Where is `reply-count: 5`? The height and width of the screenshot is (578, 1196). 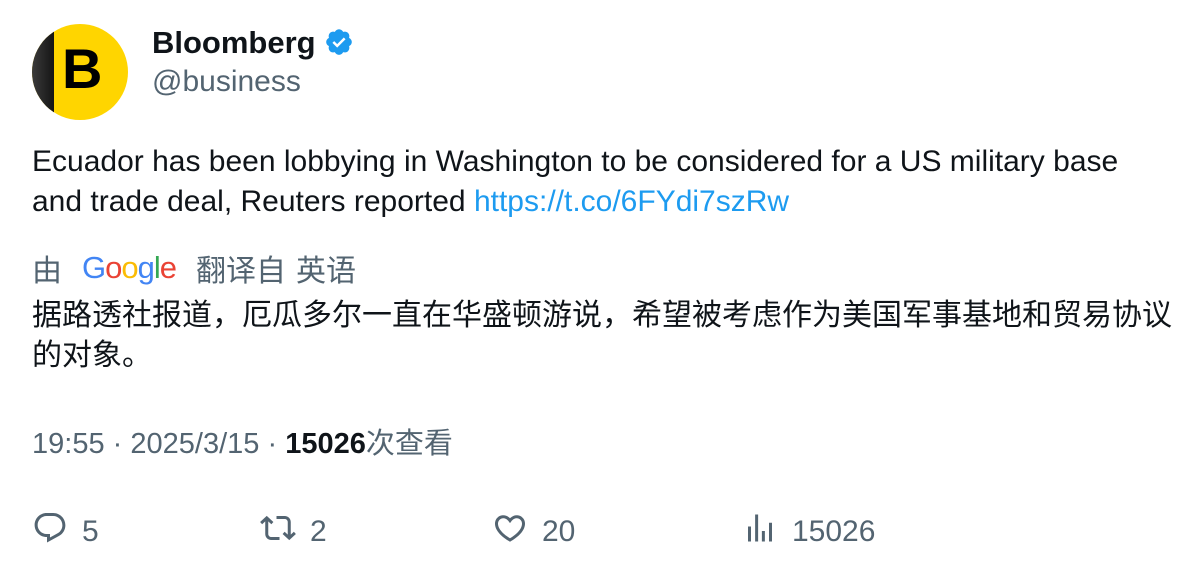 reply-count: 5 is located at coordinates (90, 531).